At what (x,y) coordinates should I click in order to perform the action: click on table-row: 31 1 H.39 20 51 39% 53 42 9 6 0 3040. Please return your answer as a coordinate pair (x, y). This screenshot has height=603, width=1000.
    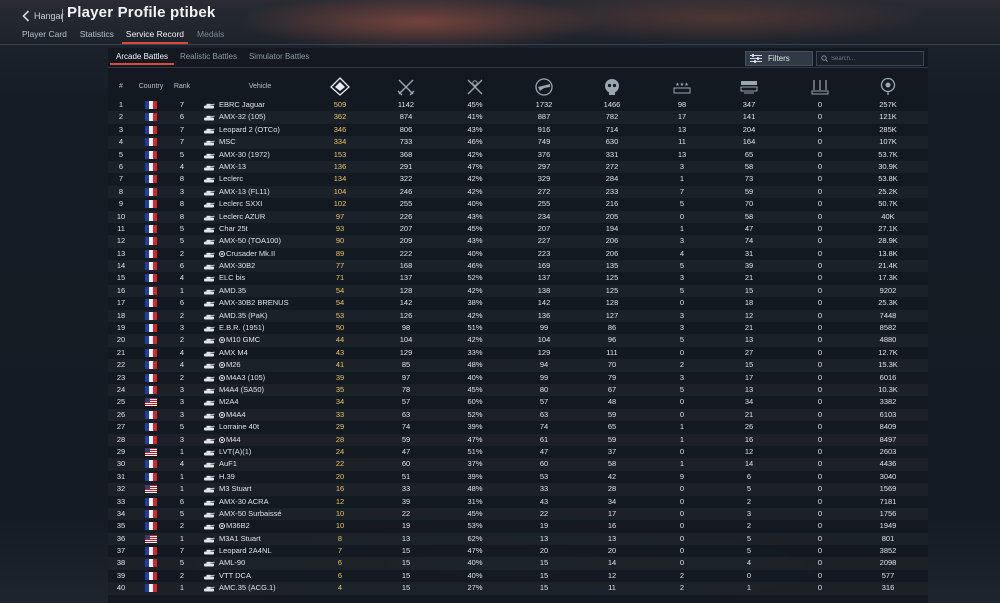
    Looking at the image, I should click on (518, 477).